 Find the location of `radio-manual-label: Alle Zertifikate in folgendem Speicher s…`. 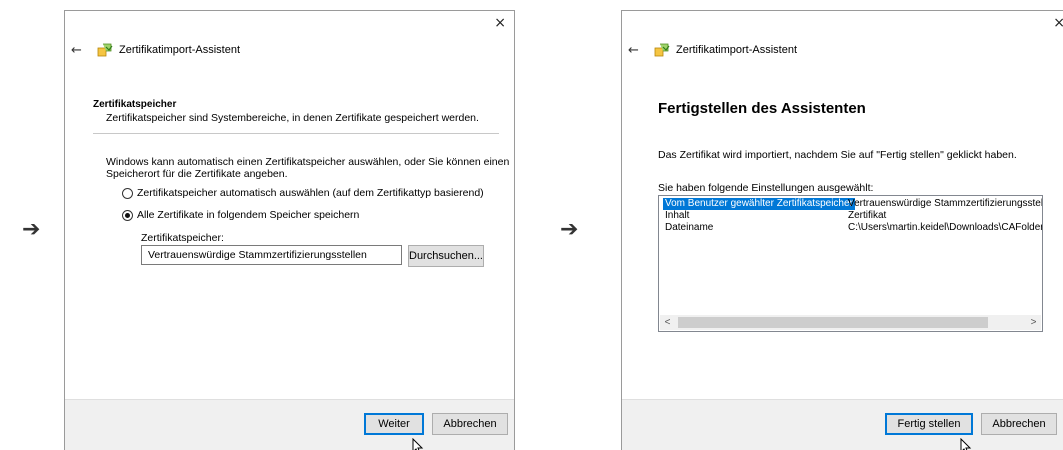

radio-manual-label: Alle Zertifikate in folgendem Speicher s… is located at coordinates (248, 215).